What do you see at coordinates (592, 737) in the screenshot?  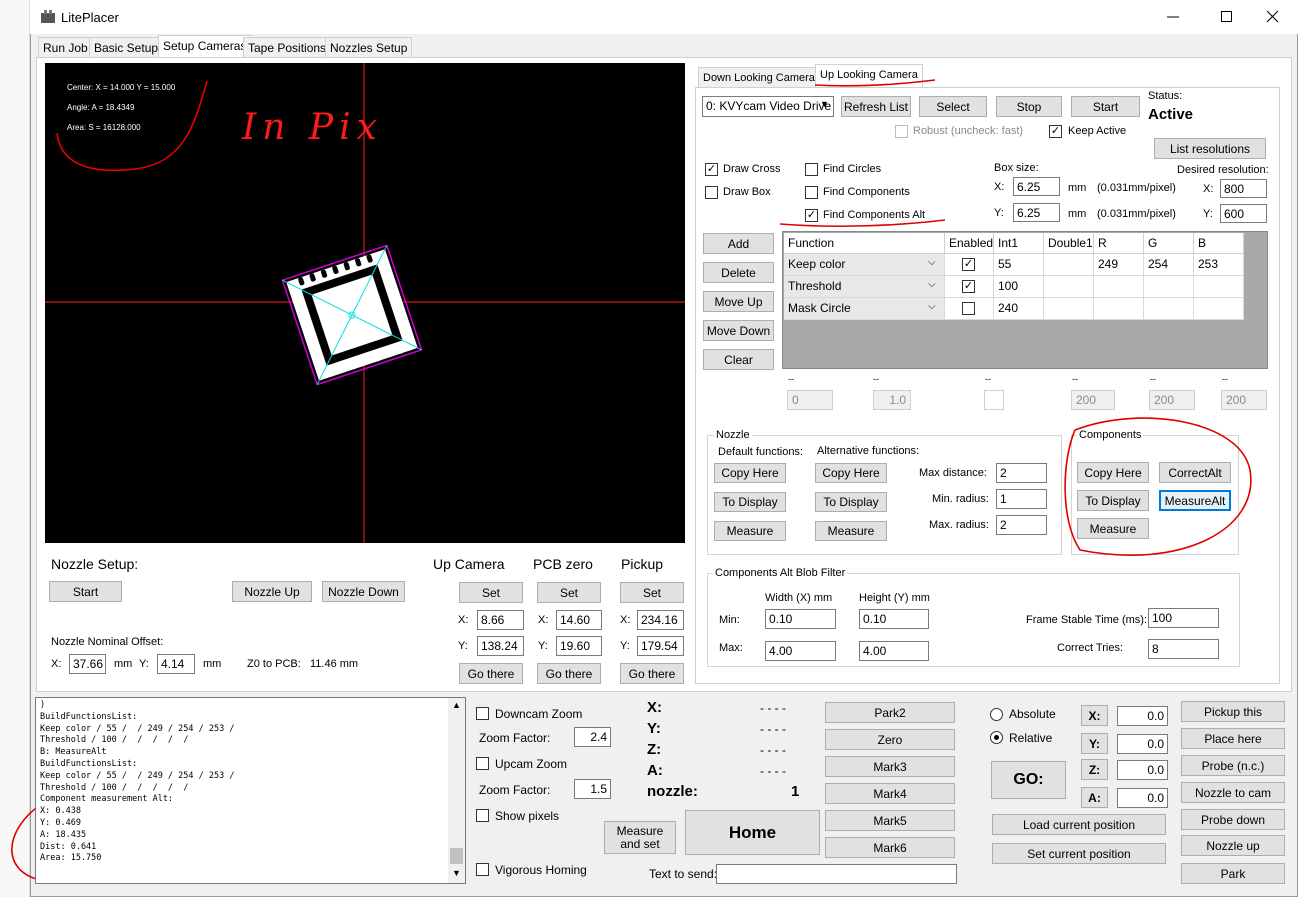 I see `down-zoom-factor-input: 2.4` at bounding box center [592, 737].